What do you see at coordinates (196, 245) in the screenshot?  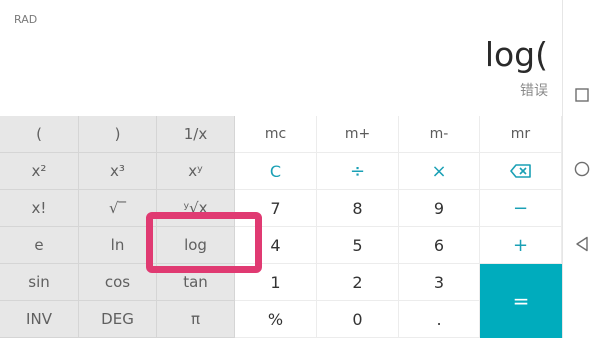 I see `log-button: log` at bounding box center [196, 245].